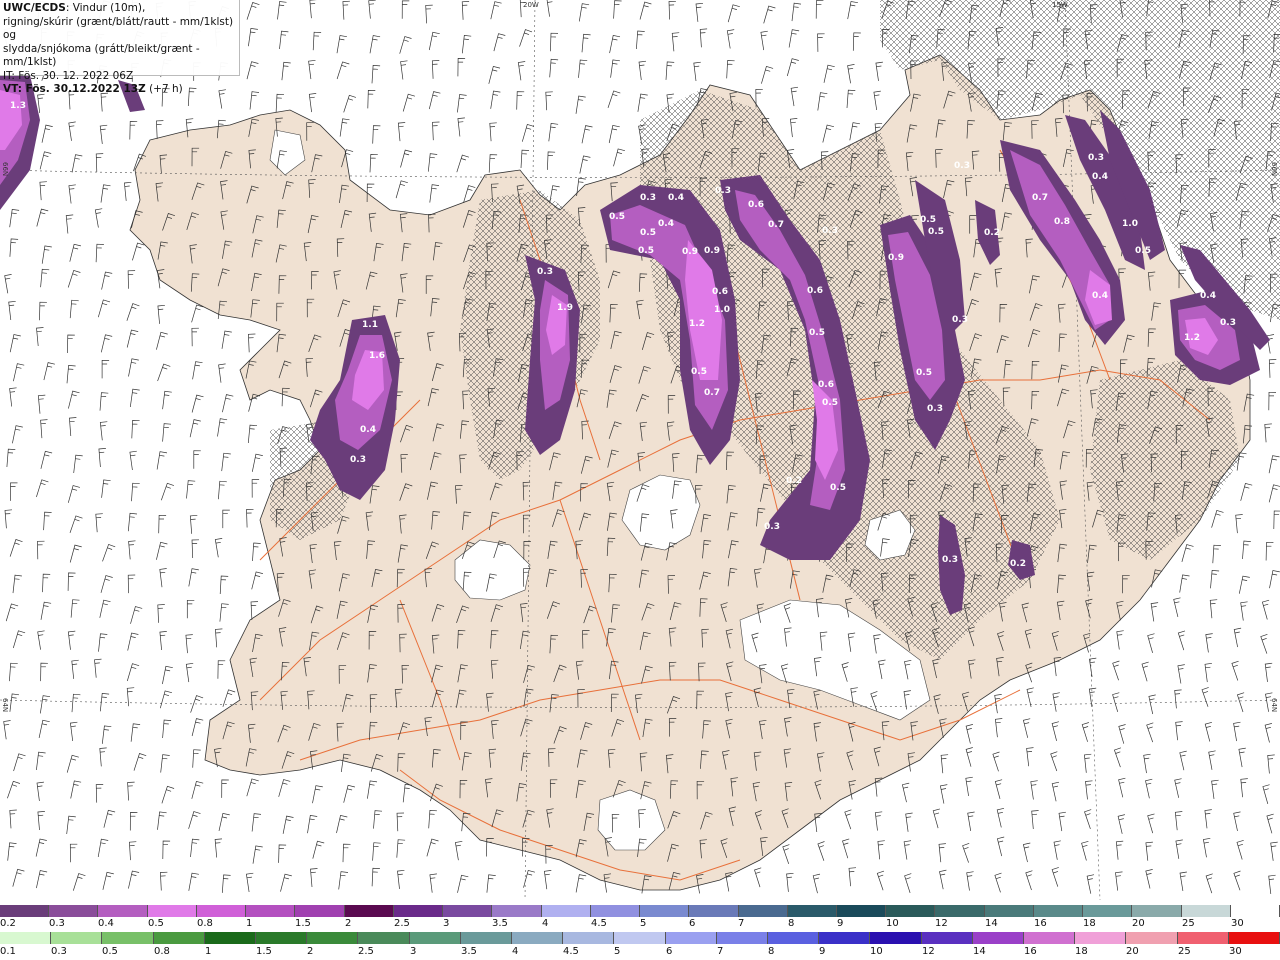  I want to click on scale-label: 0.3, so click(59, 951).